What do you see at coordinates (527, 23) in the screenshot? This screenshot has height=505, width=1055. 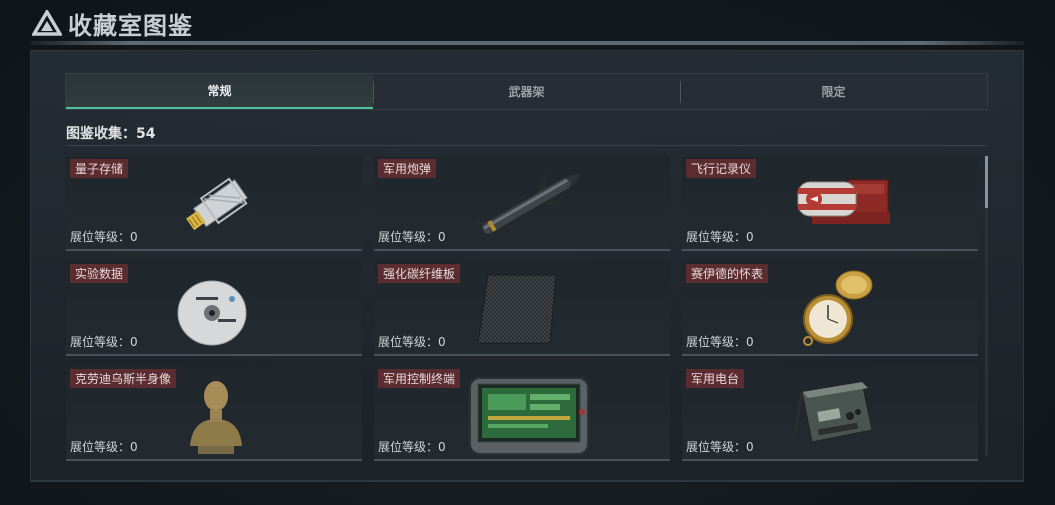 I see `title-bar: 收藏室图鉴` at bounding box center [527, 23].